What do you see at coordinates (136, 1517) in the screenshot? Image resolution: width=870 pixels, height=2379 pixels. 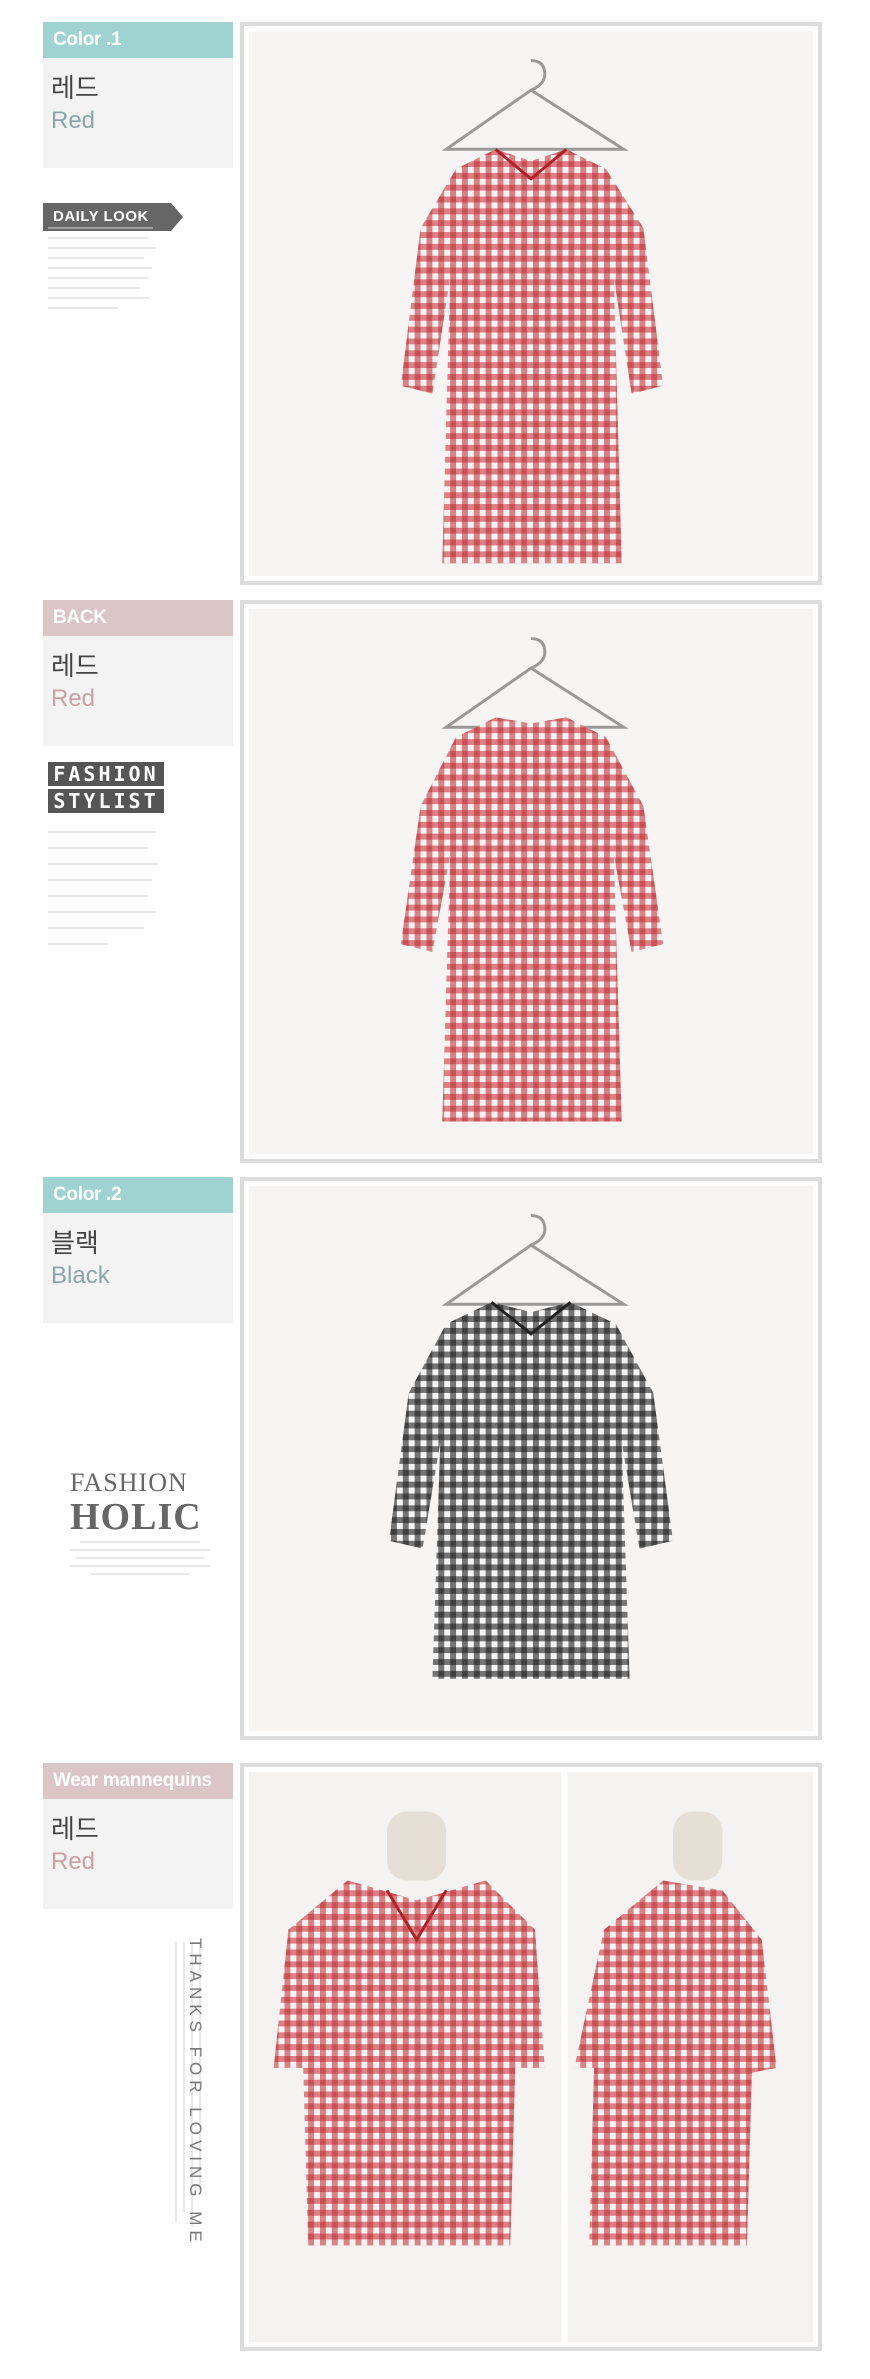 I see `fashion-holic-line-2: HOLIC` at bounding box center [136, 1517].